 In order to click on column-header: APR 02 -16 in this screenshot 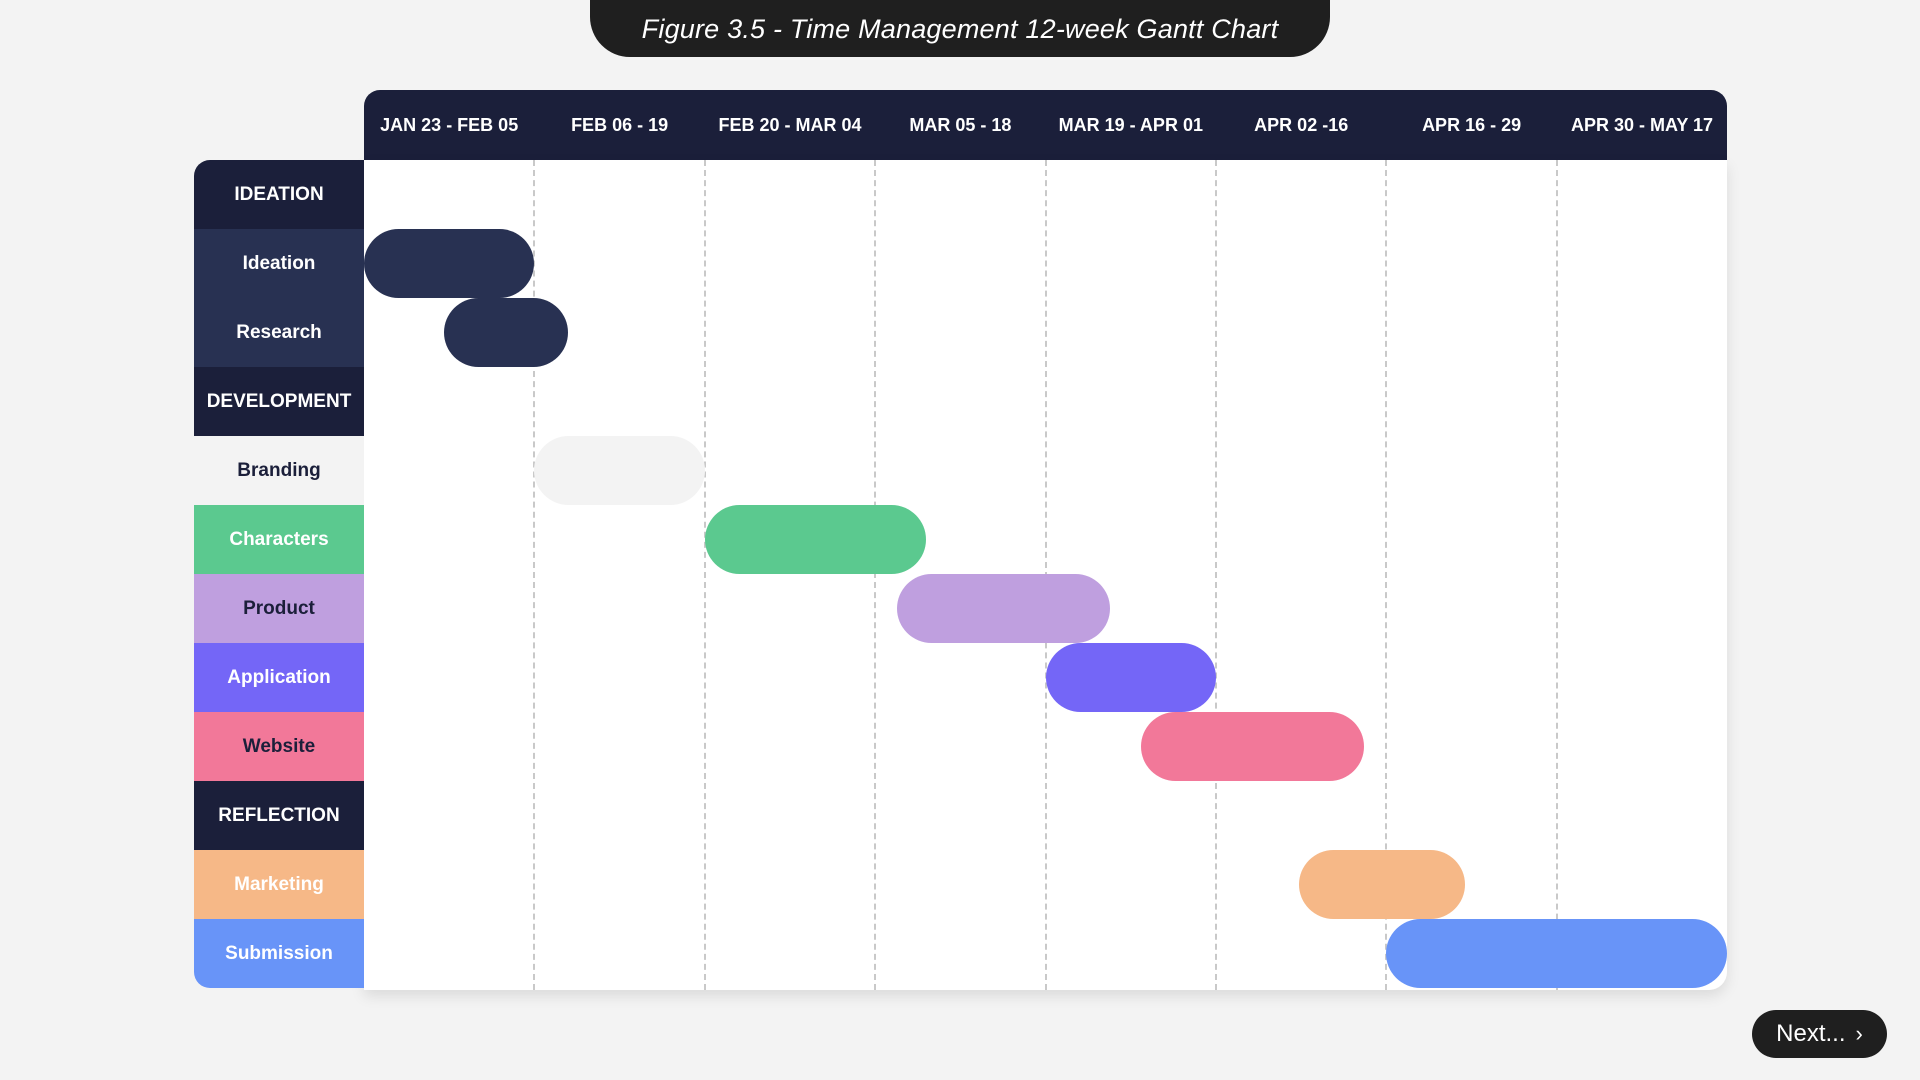, I will do `click(1301, 124)`.